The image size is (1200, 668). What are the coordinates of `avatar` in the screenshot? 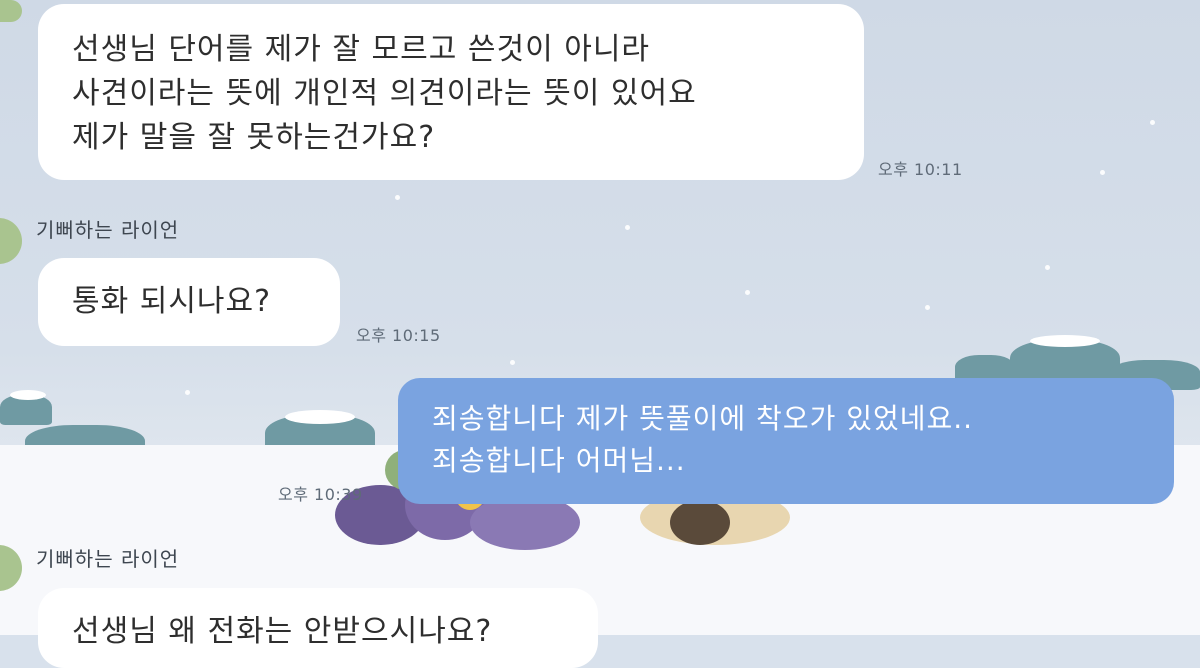 It's located at (11, 11).